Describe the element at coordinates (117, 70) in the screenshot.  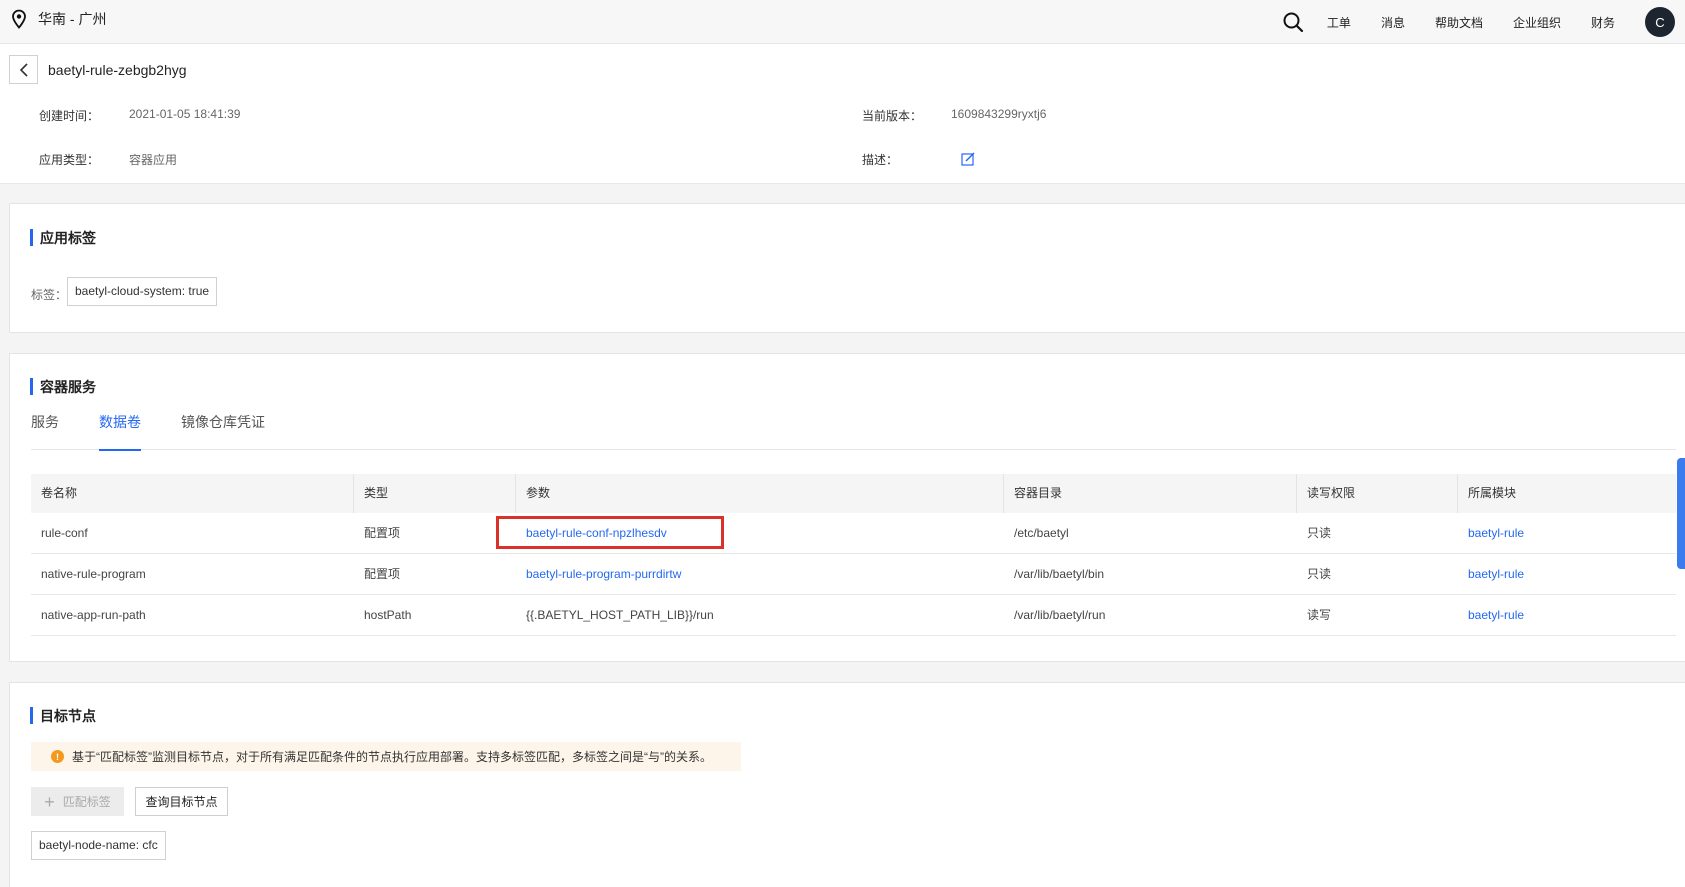
I see `page-title: baetyl-rule-zebgb2hyg` at that location.